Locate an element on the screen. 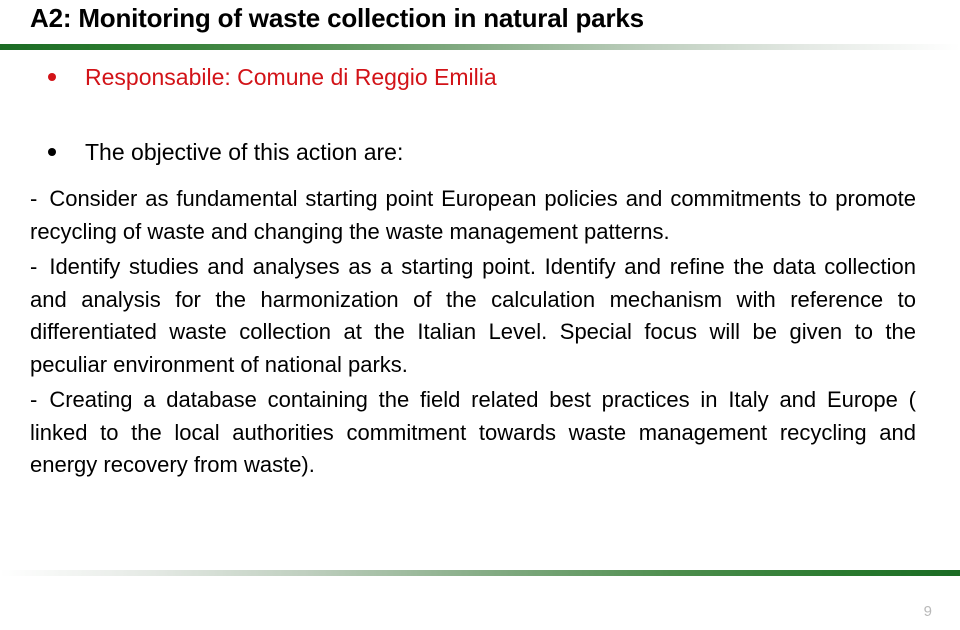 This screenshot has width=960, height=630. list-item-label: Responsabile: Comune di Reggio Emilia is located at coordinates (291, 77).